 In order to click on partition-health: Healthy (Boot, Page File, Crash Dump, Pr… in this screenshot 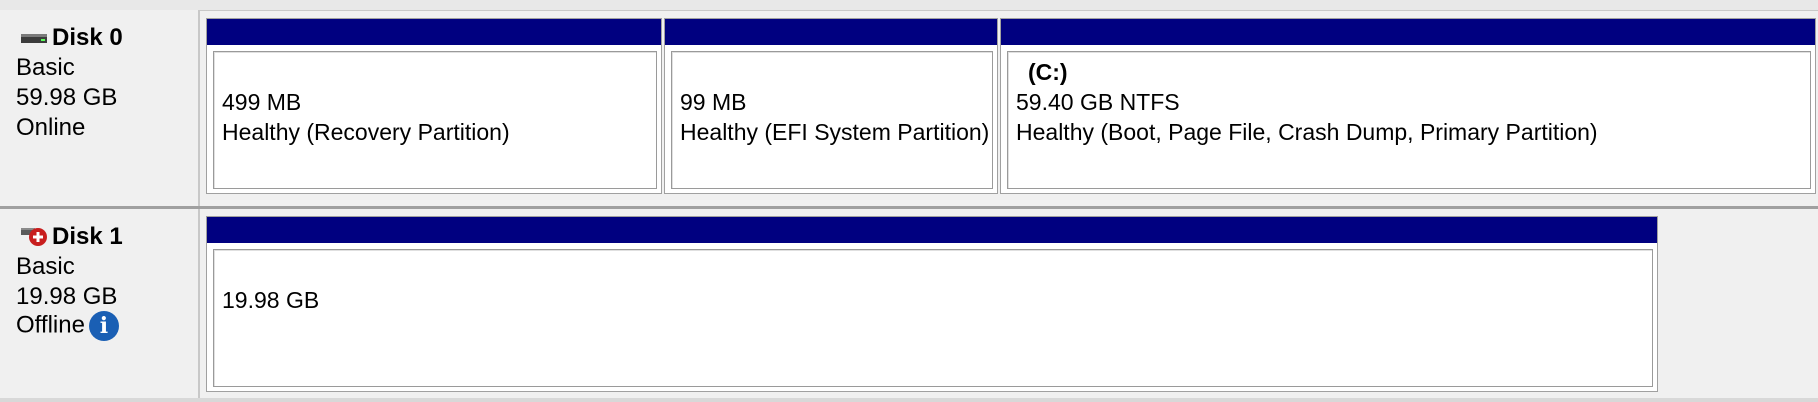, I will do `click(1307, 132)`.